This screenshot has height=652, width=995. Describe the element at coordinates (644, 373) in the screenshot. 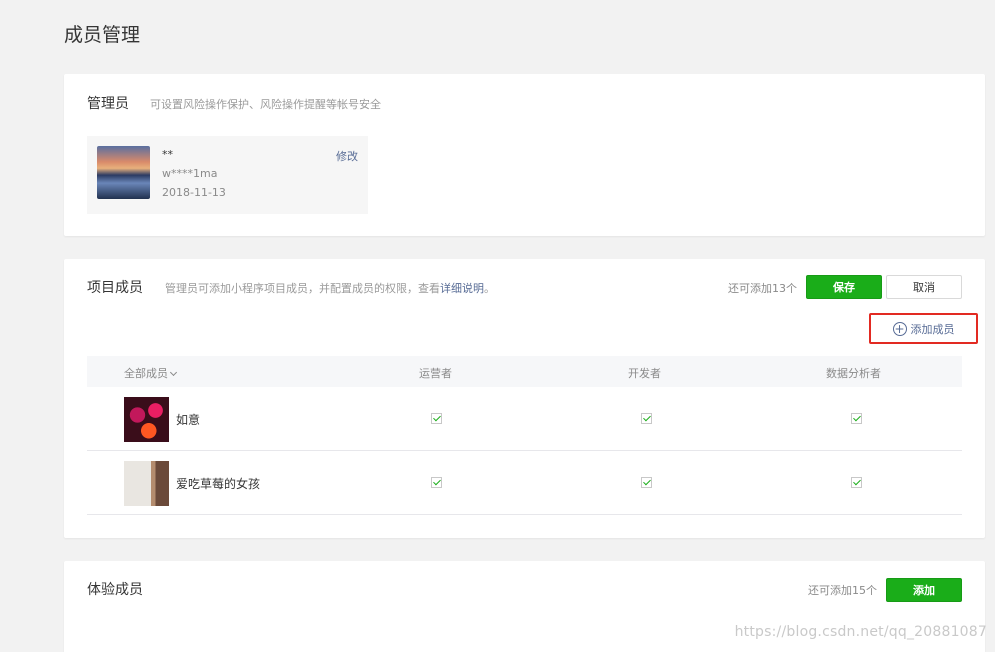

I see `column-developer: 开发者` at that location.